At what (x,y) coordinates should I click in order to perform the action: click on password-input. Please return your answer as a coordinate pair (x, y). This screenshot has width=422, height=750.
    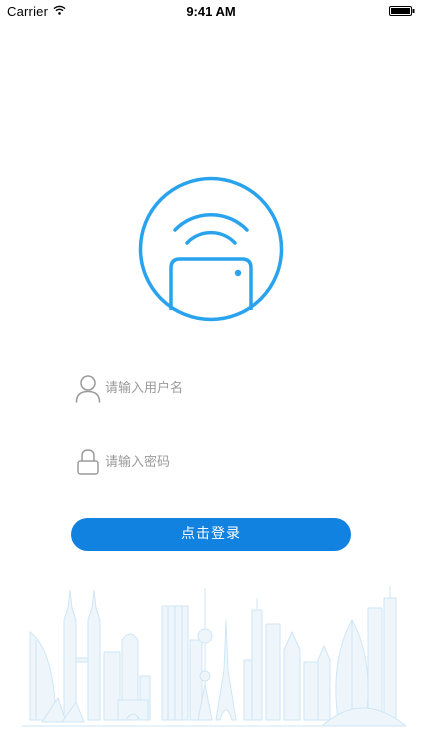
    Looking at the image, I should click on (225, 462).